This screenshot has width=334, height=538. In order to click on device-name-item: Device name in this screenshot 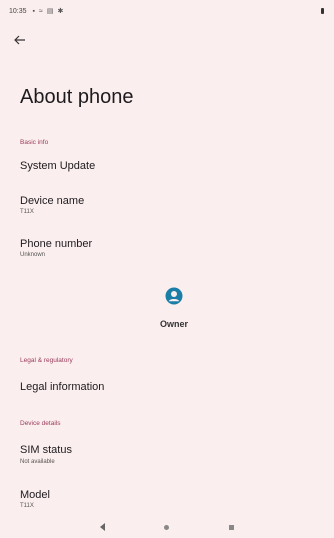, I will do `click(52, 201)`.